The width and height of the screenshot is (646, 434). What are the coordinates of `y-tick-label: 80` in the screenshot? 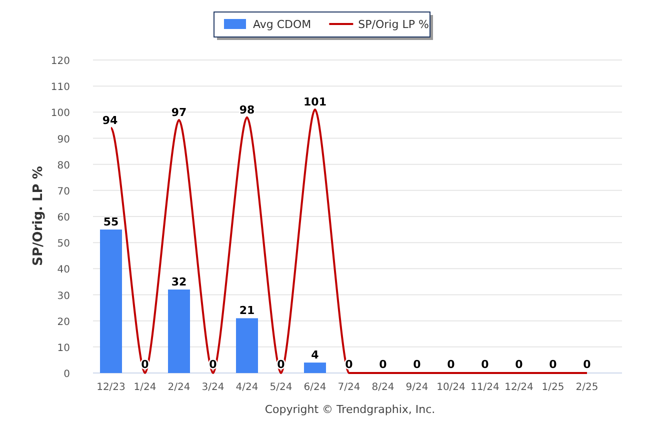 It's located at (63, 166).